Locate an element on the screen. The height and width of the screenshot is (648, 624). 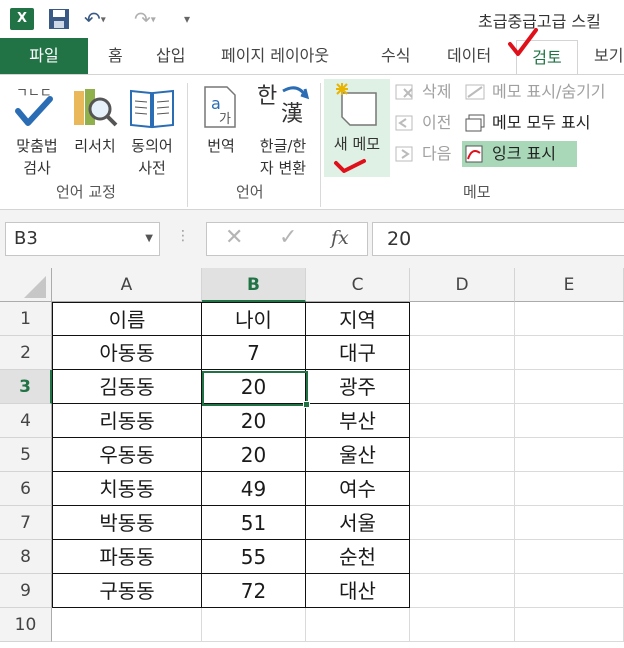
cell-a8: 파동동 is located at coordinates (127, 557).